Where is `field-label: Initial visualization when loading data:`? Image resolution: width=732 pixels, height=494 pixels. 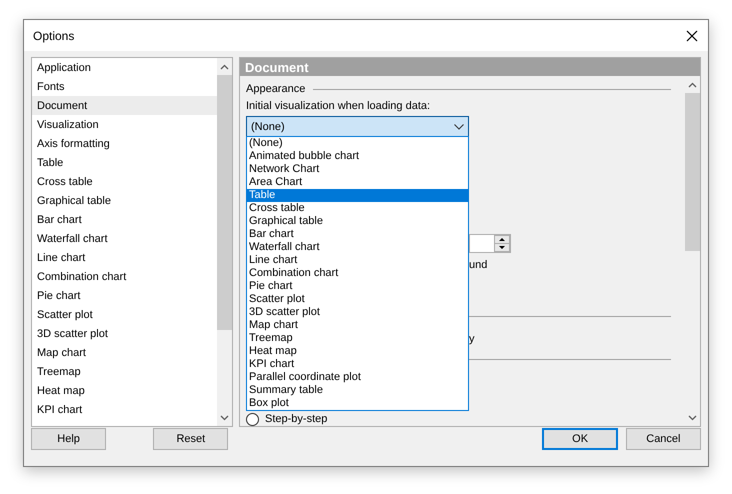
field-label: Initial visualization when loading data: is located at coordinates (339, 107).